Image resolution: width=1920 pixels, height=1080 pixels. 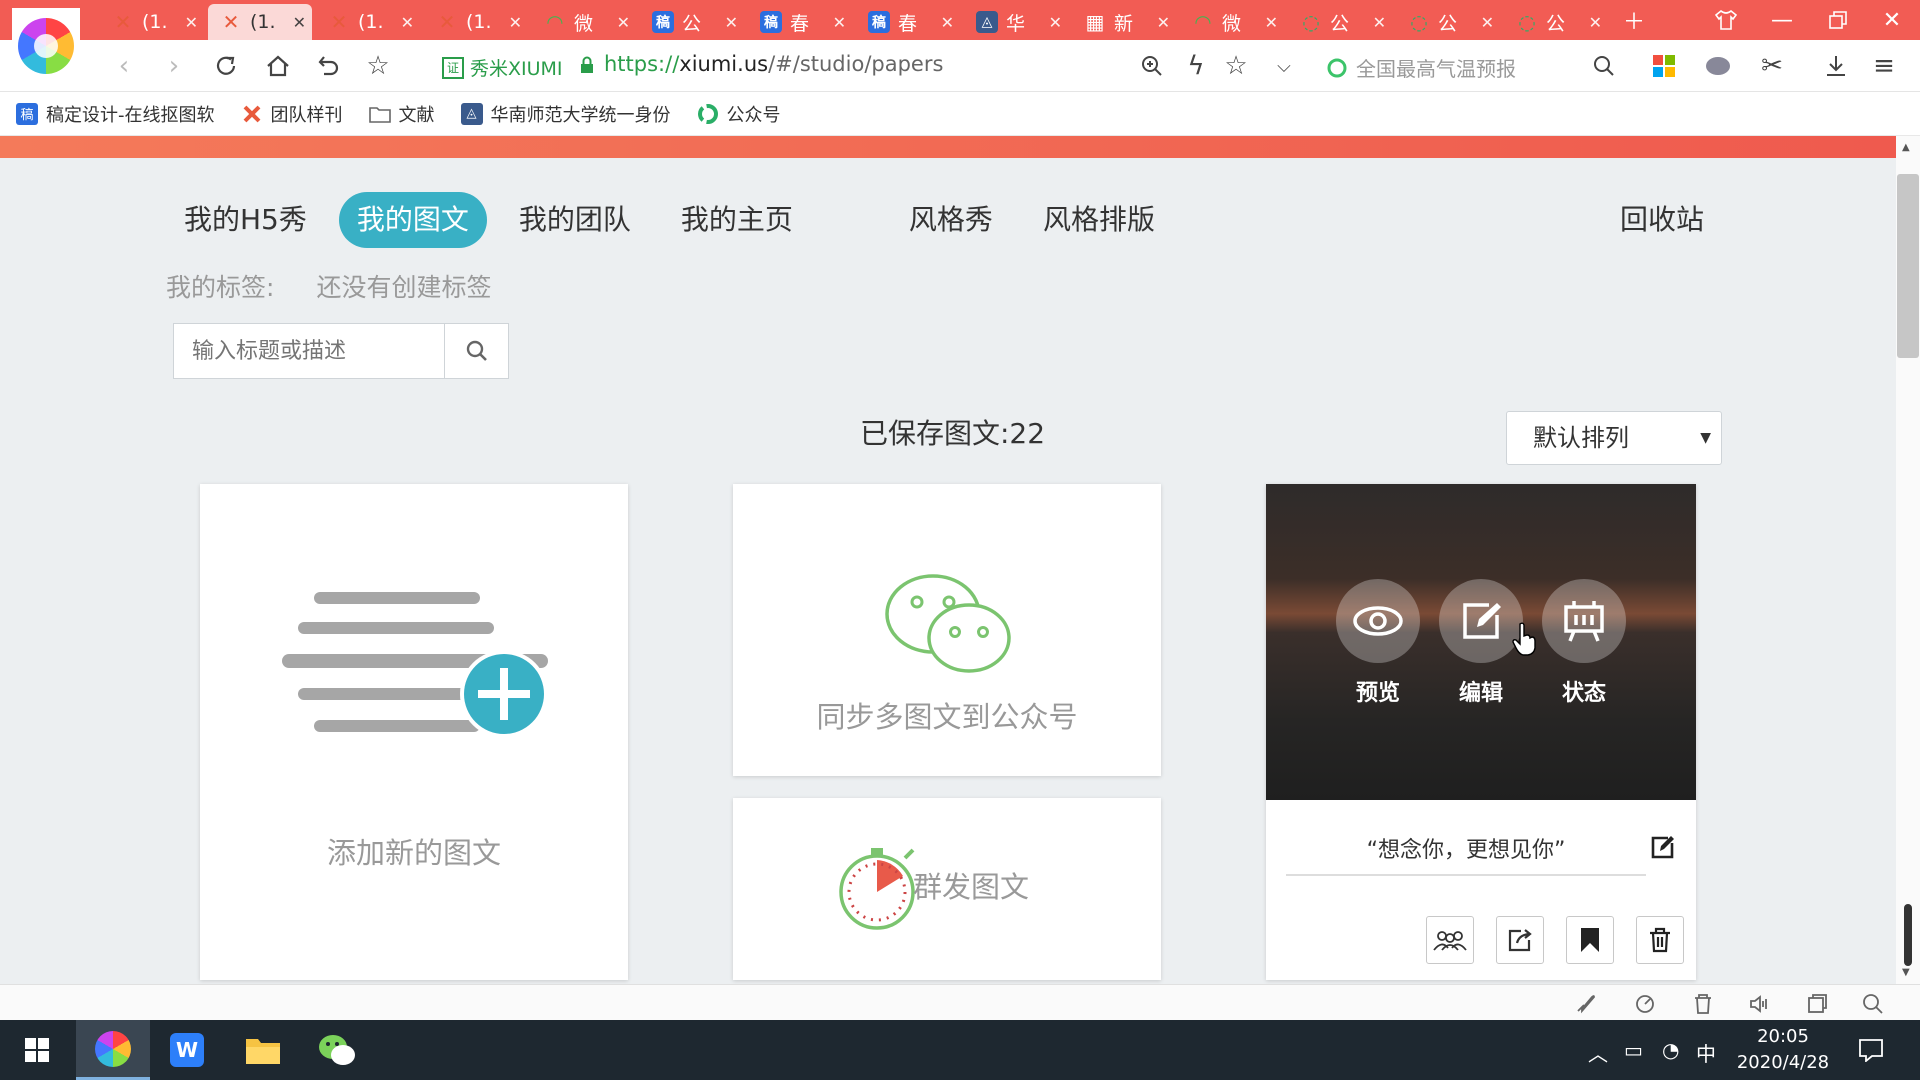 What do you see at coordinates (1670, 1050) in the screenshot?
I see `wifi-icon: ◔` at bounding box center [1670, 1050].